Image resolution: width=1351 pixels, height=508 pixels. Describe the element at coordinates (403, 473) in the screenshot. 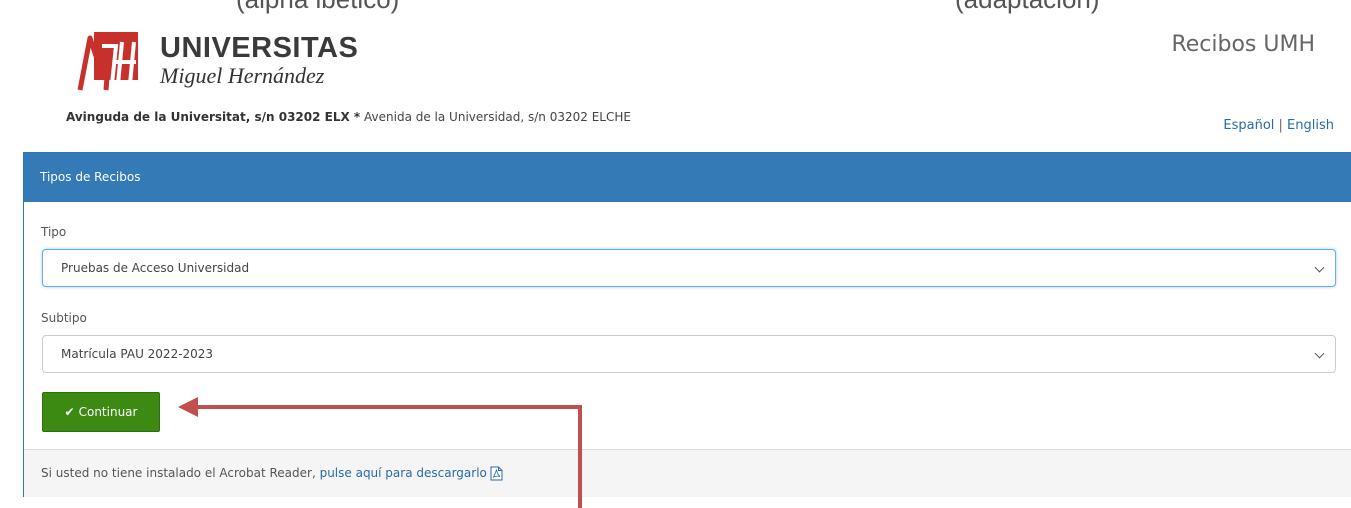

I see `download-acrobat-link: pulse aquí para descargarlo` at that location.